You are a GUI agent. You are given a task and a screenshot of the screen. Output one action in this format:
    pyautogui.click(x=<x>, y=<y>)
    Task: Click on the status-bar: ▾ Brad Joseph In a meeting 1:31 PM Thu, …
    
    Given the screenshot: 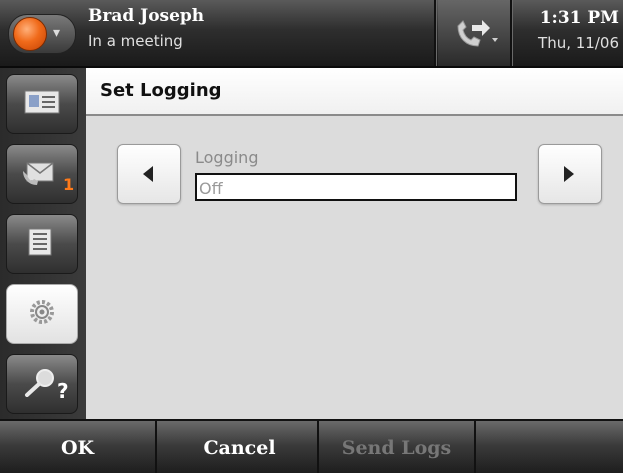 What is the action you would take?
    pyautogui.click(x=311, y=34)
    